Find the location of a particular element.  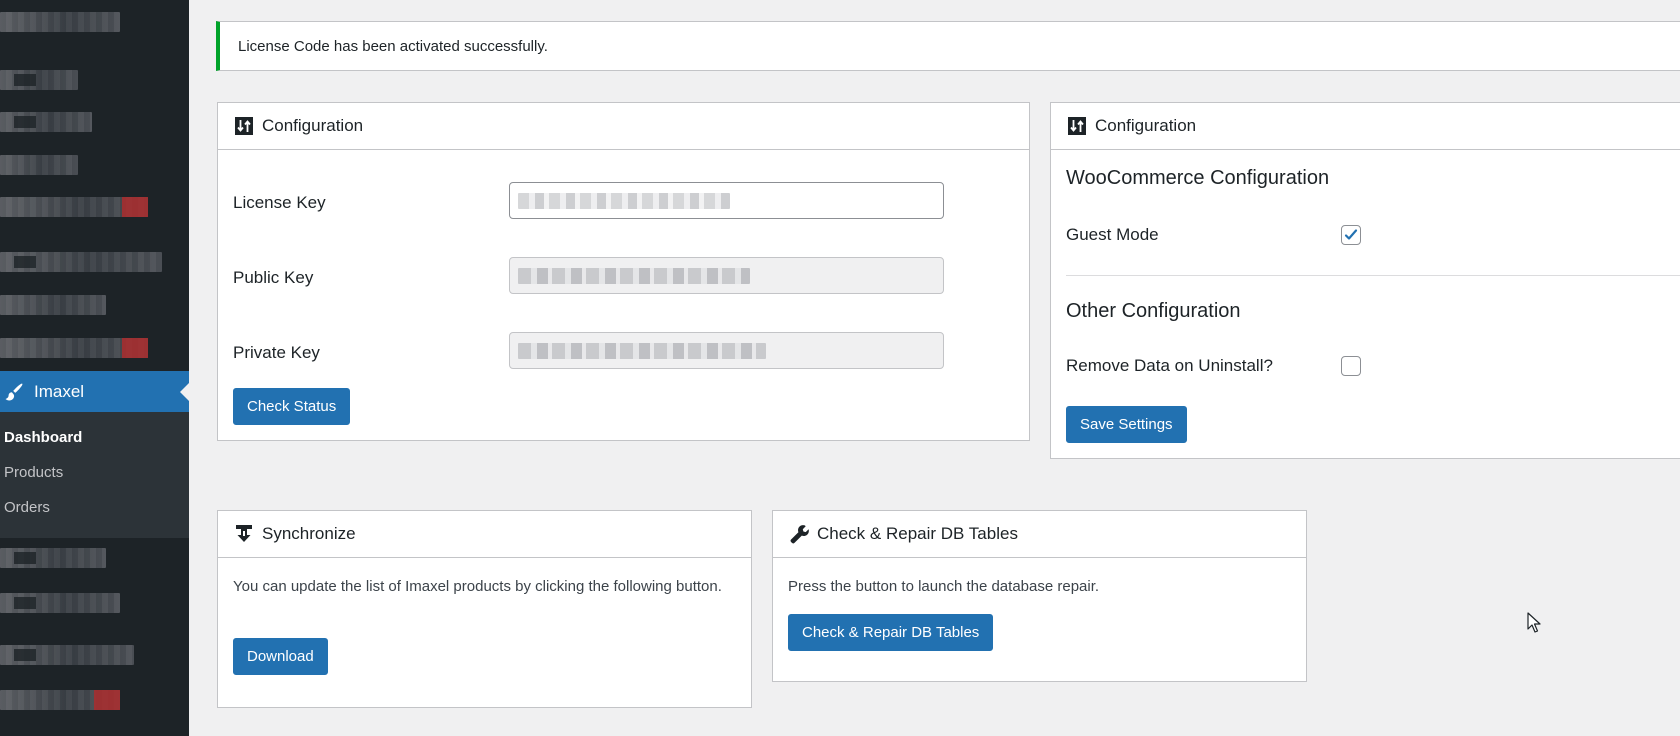

mouse-cursor-icon is located at coordinates (1534, 622).